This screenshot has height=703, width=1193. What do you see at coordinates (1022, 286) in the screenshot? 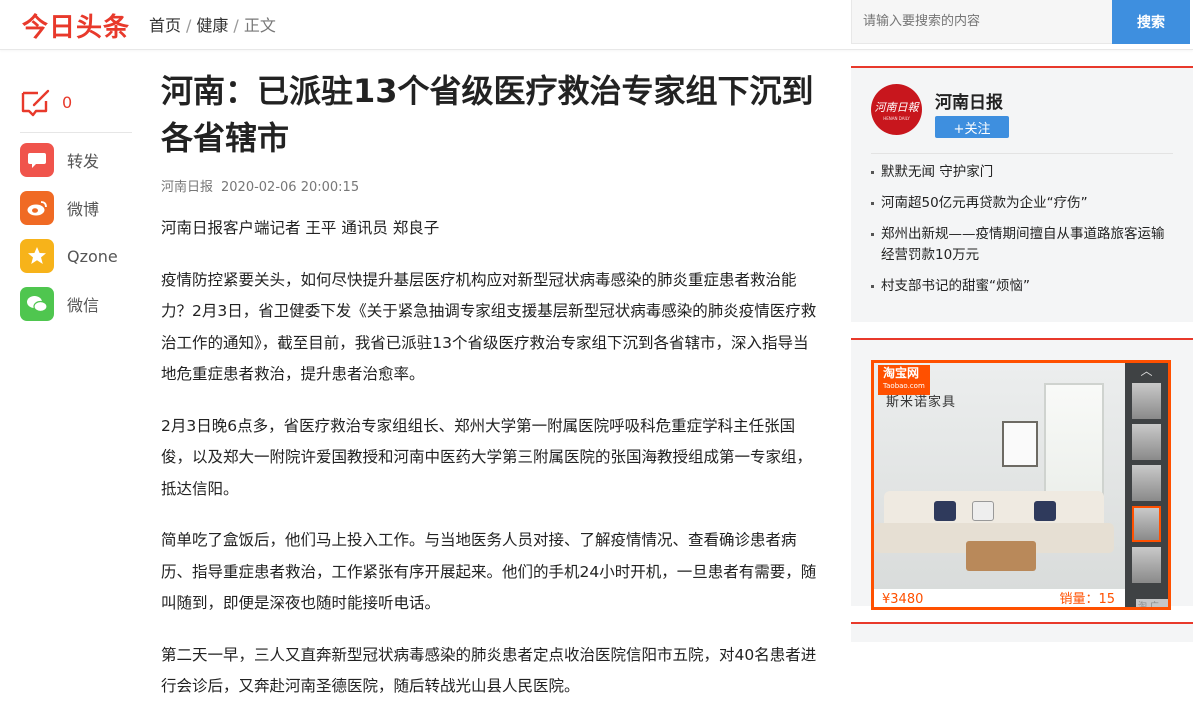
I see `news-item: 村支部书记的甜蜜“烦恼”` at bounding box center [1022, 286].